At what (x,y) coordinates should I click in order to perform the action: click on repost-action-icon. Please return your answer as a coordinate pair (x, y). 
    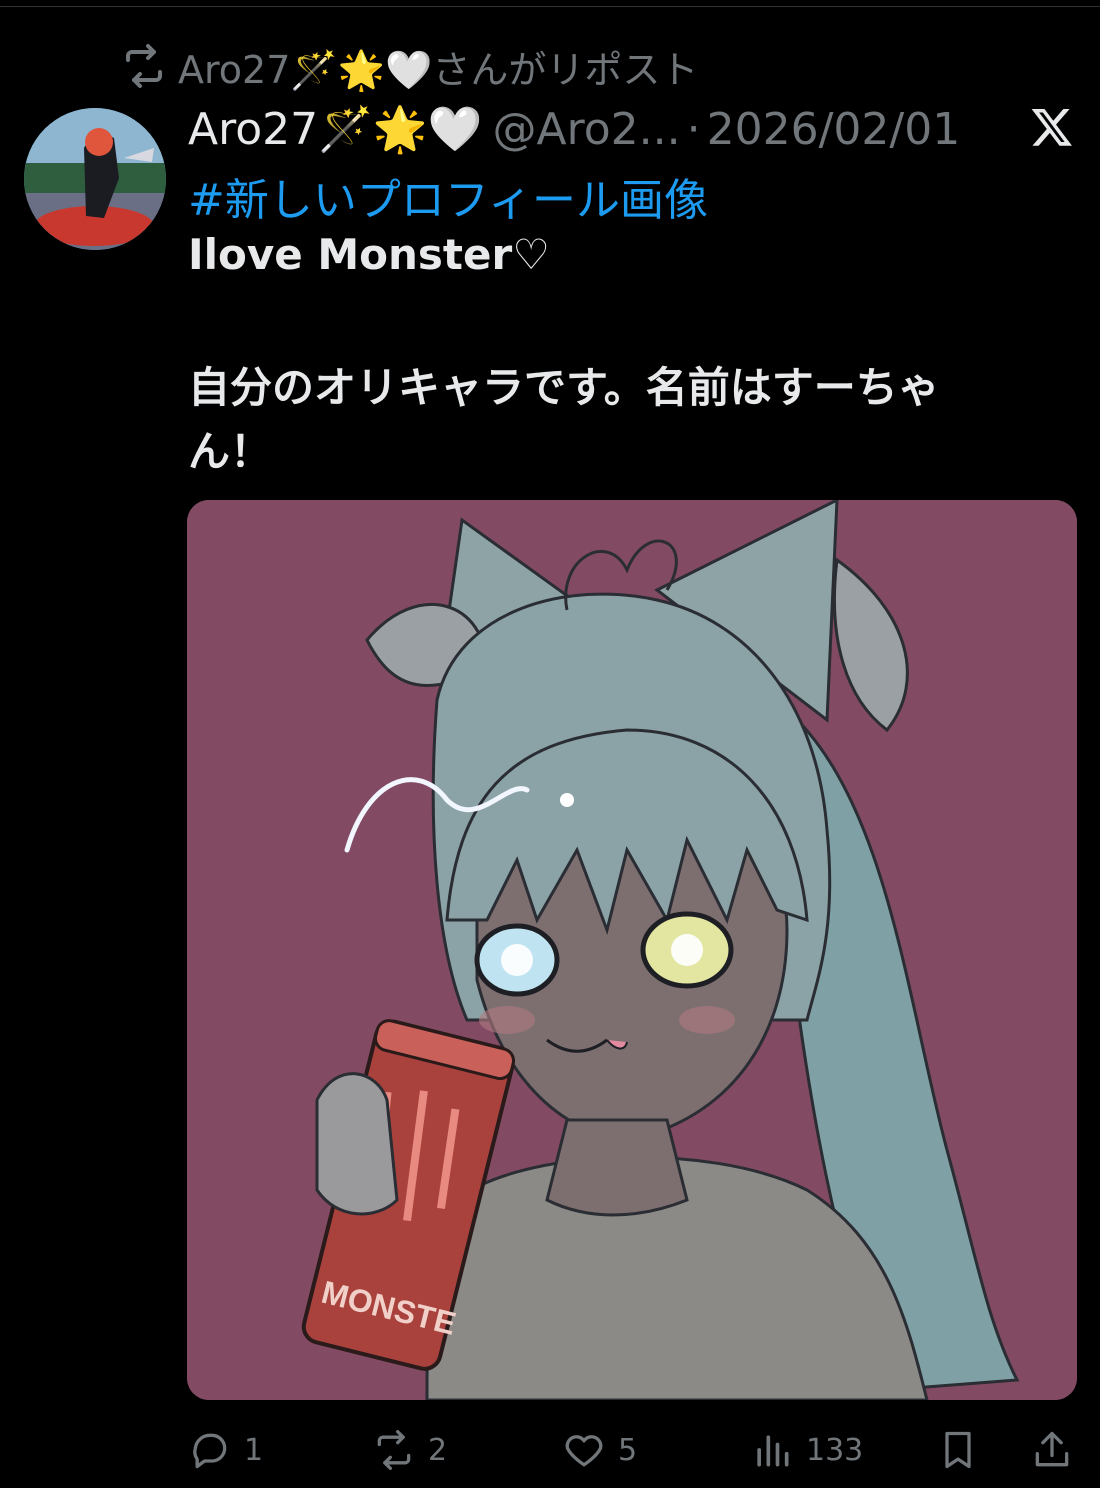
    Looking at the image, I should click on (394, 1450).